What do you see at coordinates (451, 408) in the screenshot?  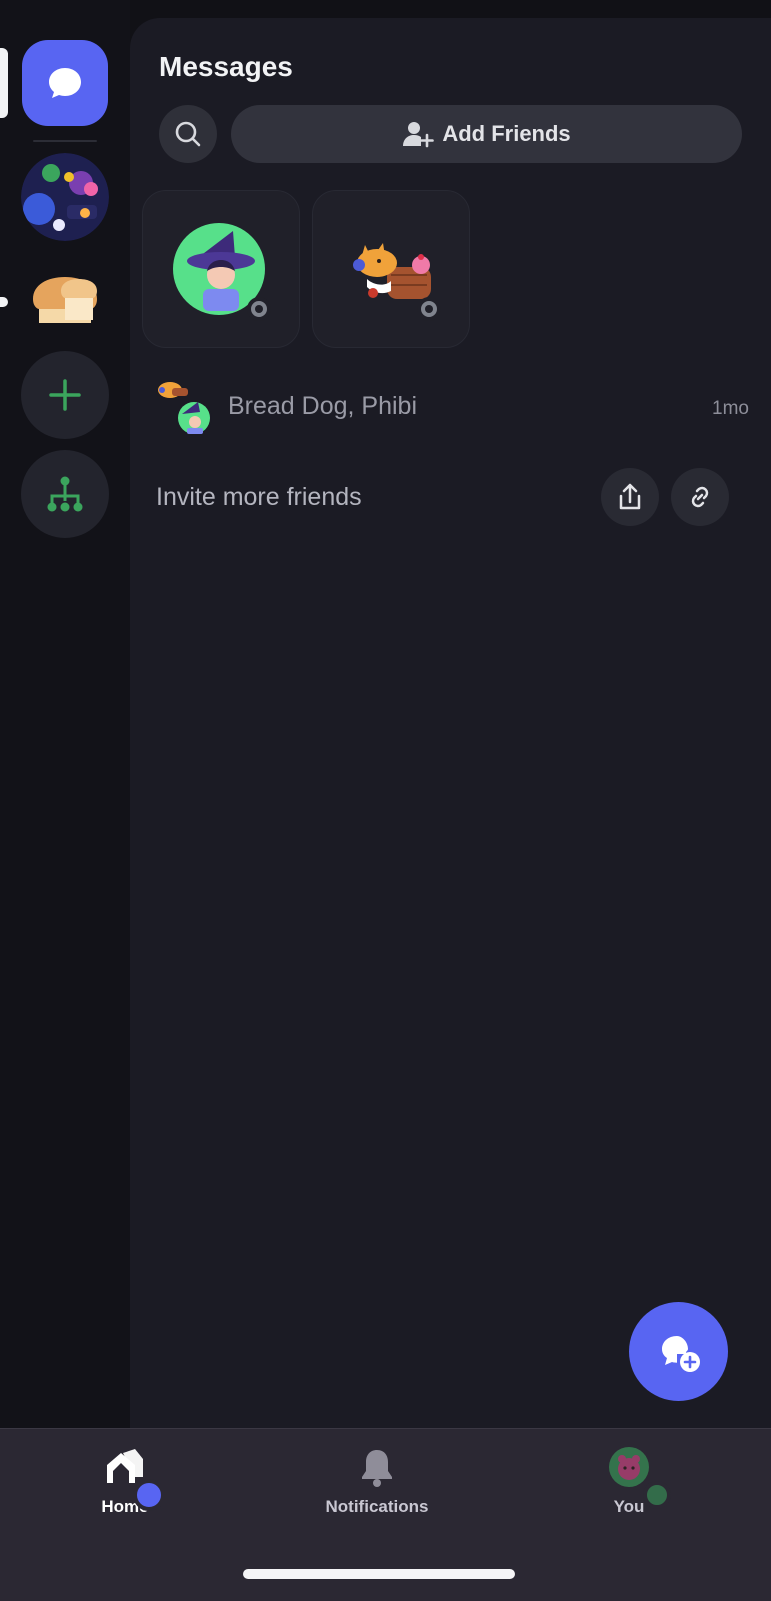 I see `dm-row-group: Bread Dog, Phibi 1mo` at bounding box center [451, 408].